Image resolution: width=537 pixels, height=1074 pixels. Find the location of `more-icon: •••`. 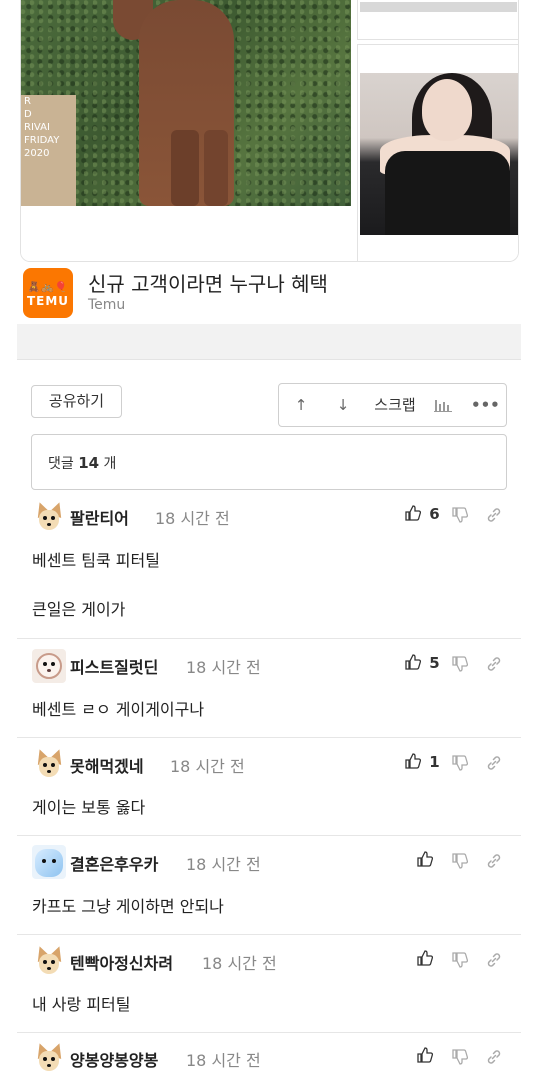

more-icon: ••• is located at coordinates (485, 405).